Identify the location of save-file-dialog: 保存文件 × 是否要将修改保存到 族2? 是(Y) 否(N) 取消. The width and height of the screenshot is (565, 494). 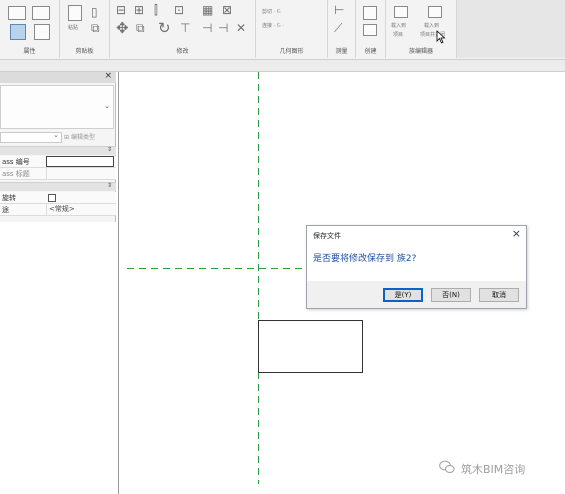
(416, 267).